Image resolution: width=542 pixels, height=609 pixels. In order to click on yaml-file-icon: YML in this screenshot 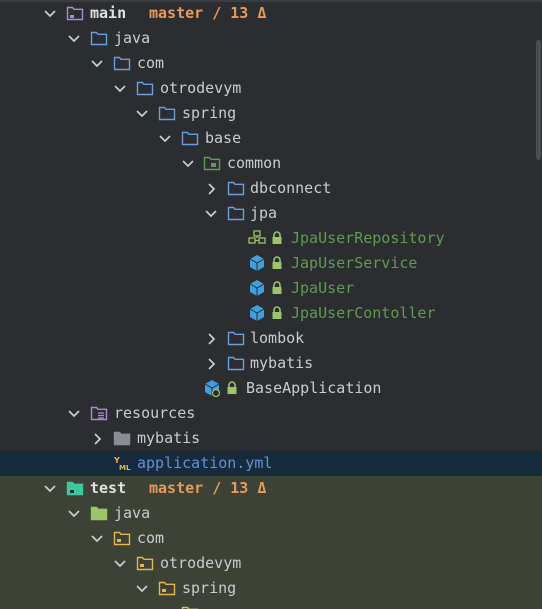, I will do `click(122, 464)`.